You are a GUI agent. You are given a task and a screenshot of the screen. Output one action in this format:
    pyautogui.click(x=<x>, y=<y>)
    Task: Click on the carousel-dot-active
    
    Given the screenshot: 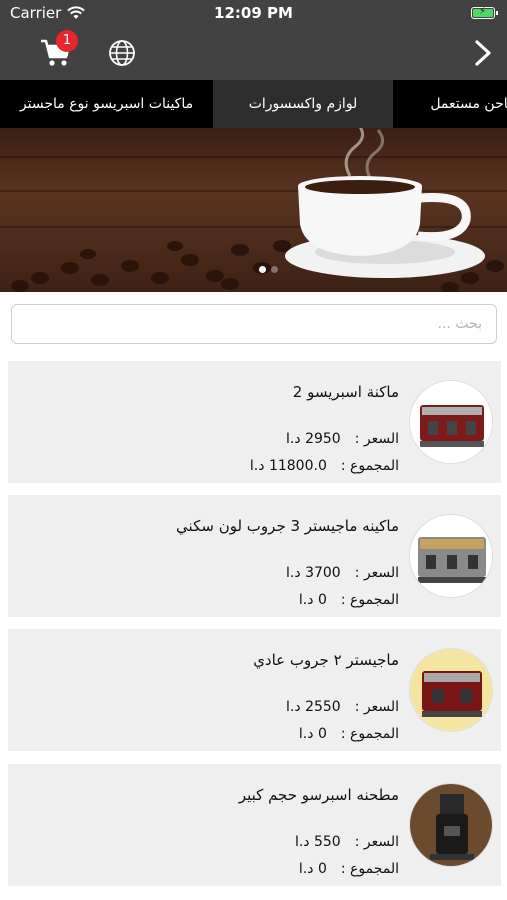 What is the action you would take?
    pyautogui.click(x=262, y=269)
    